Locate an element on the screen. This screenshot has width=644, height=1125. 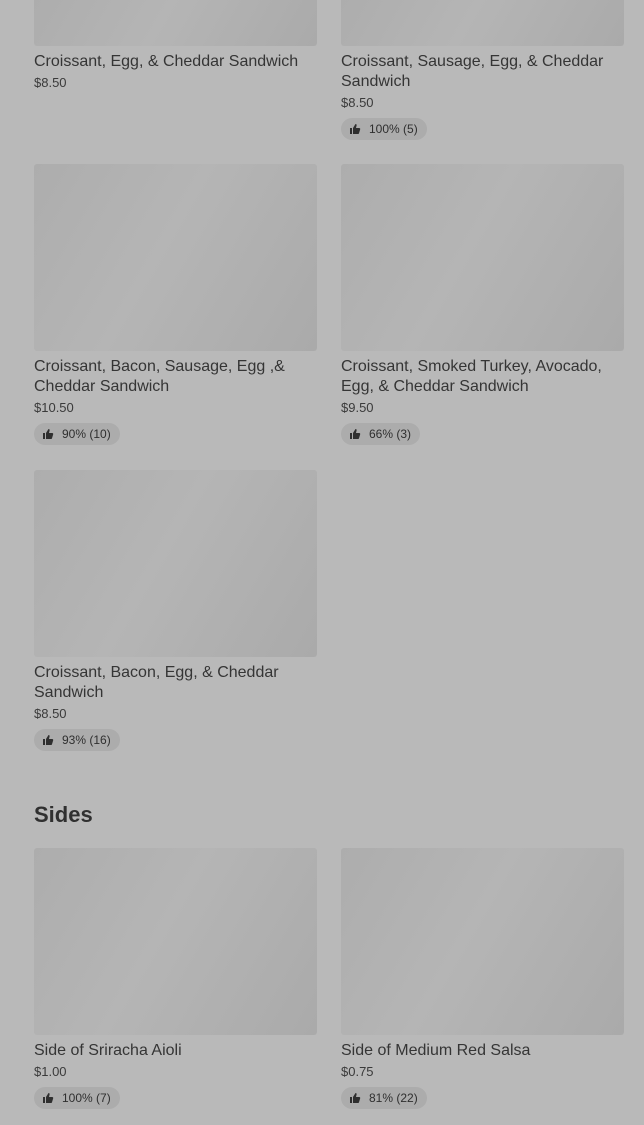
item-price: $10.50 is located at coordinates (54, 407).